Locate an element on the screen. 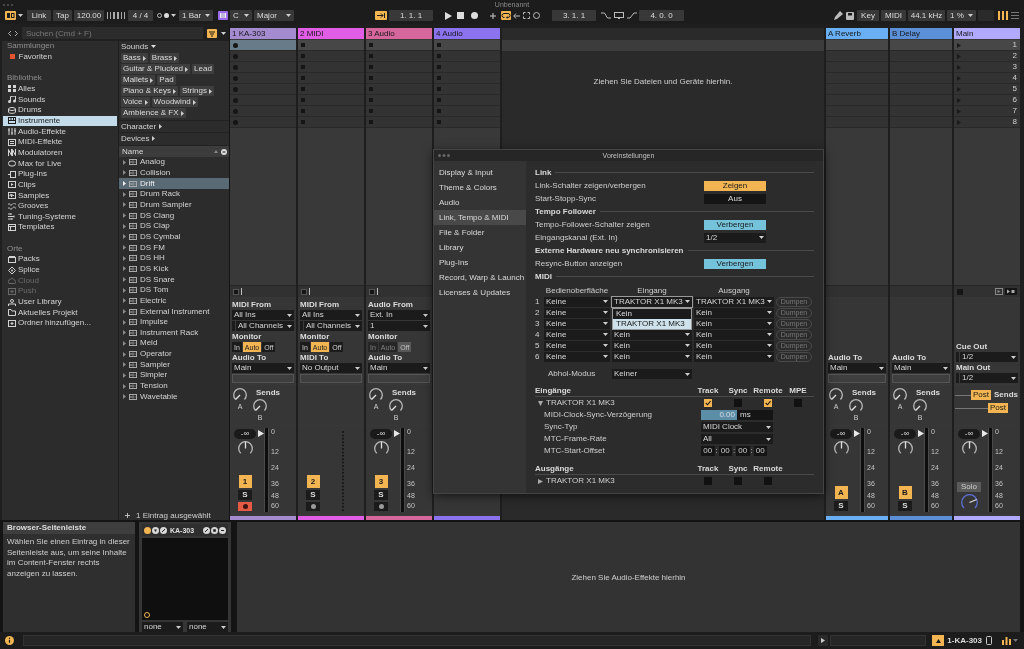  pan-knob is located at coordinates (841, 448).